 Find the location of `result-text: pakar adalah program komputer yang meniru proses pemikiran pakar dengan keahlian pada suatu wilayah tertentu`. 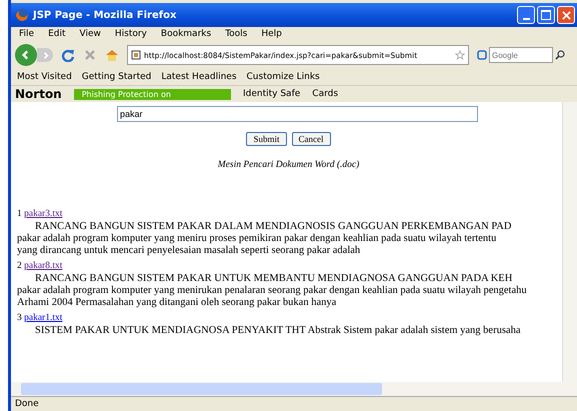

result-text: pakar adalah program komputer yang meniru proses pemikiran pakar dengan keahlian pada suatu wilayah tertentu is located at coordinates (257, 239).